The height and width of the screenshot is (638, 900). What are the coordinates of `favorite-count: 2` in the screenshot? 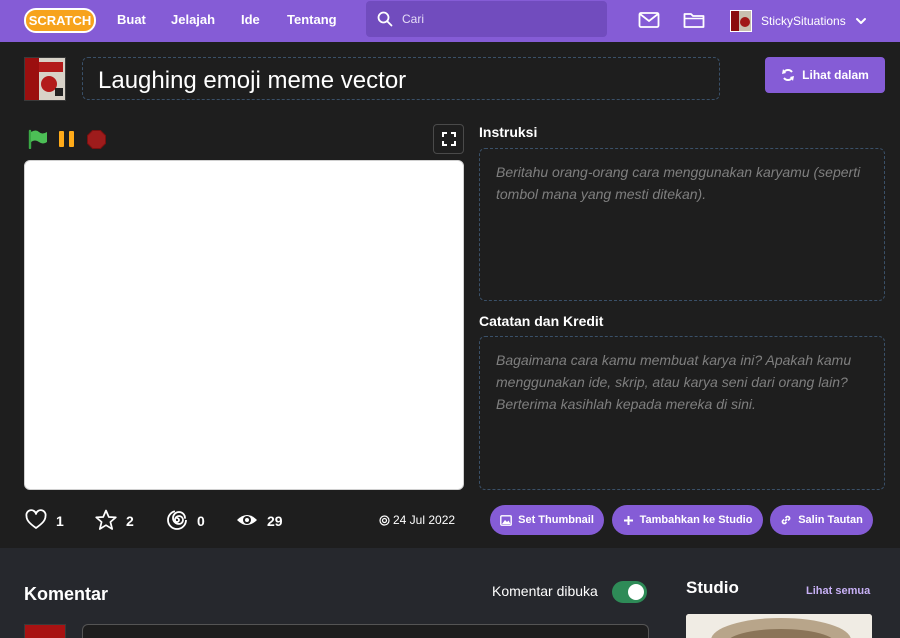 It's located at (130, 521).